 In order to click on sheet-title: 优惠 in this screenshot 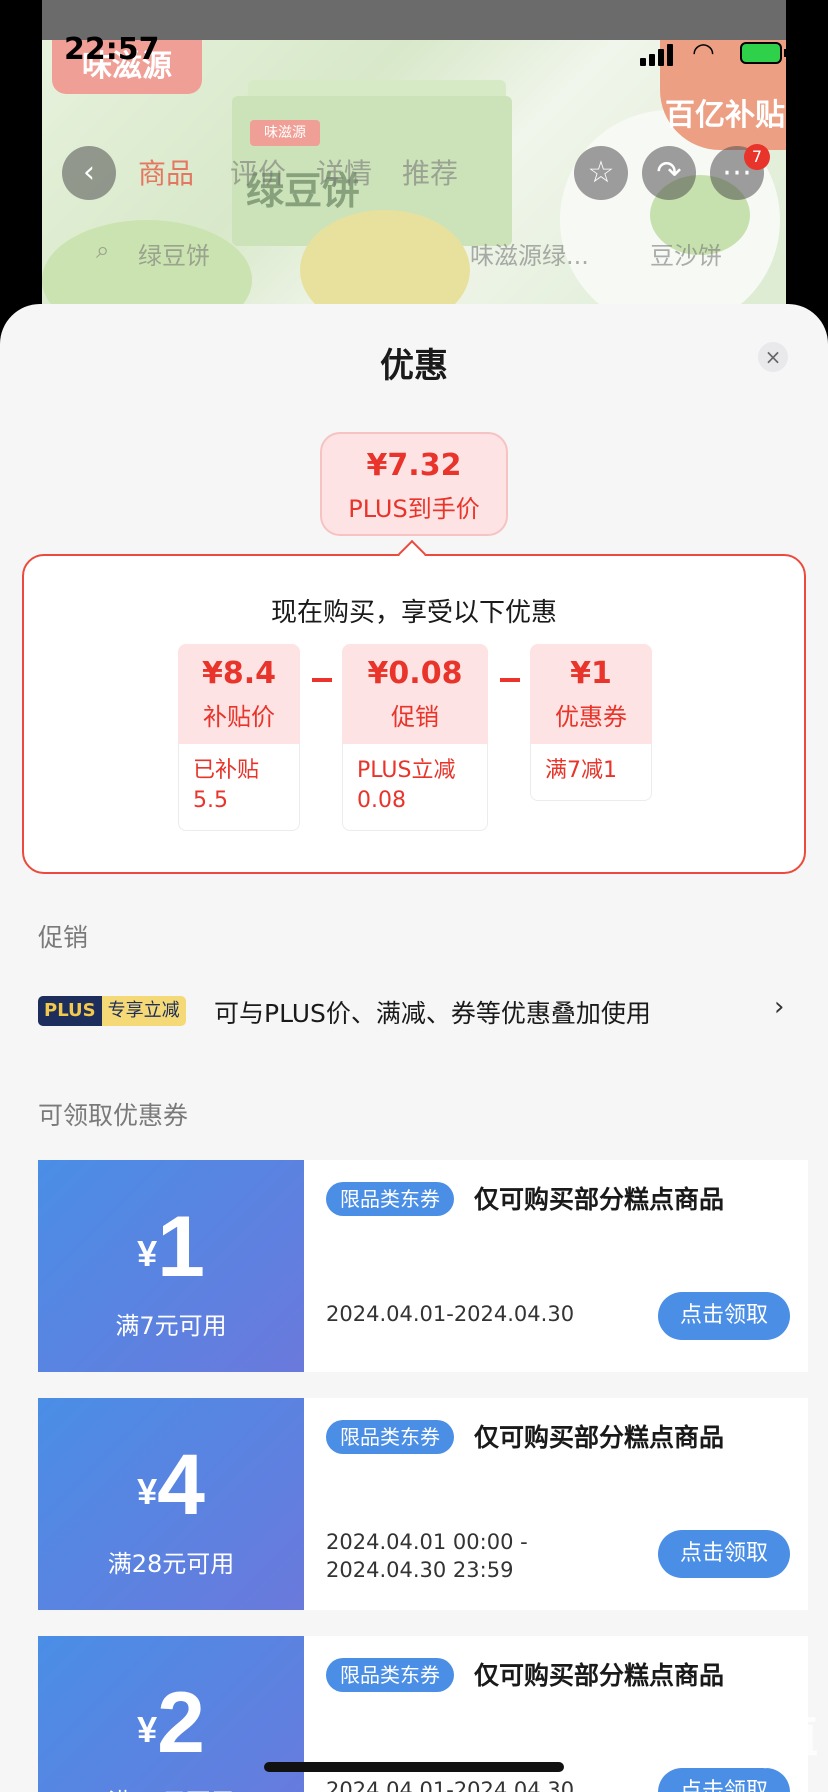, I will do `click(414, 366)`.